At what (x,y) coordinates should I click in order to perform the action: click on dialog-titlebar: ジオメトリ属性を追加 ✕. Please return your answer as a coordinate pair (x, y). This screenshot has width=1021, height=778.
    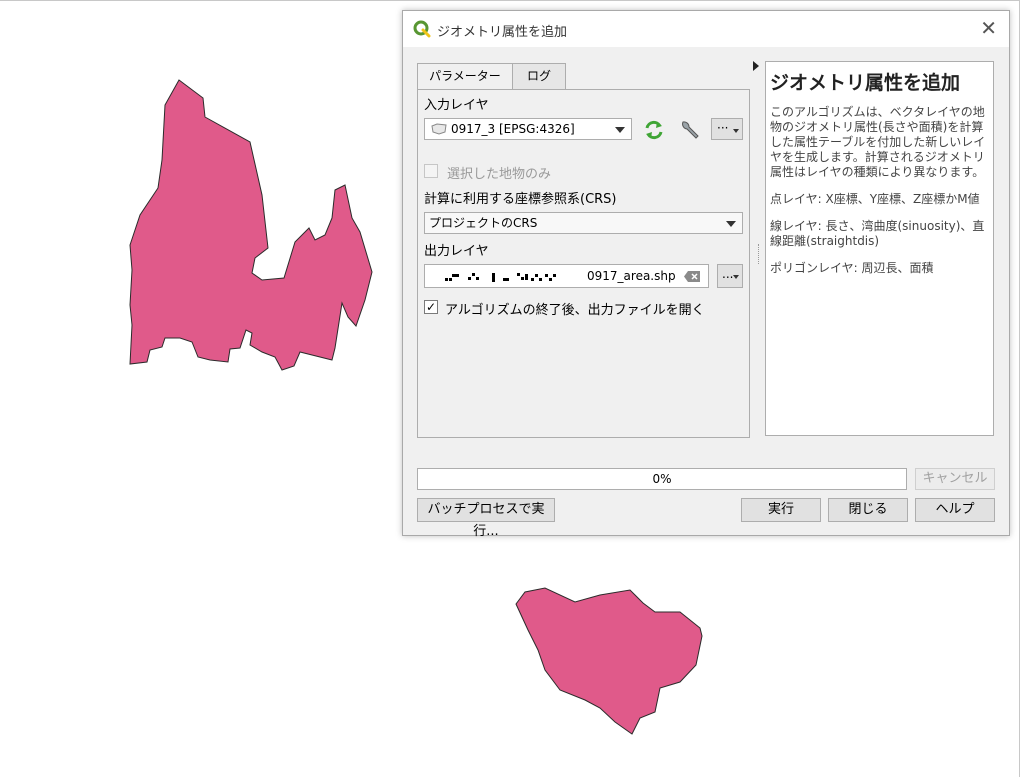
    Looking at the image, I should click on (706, 29).